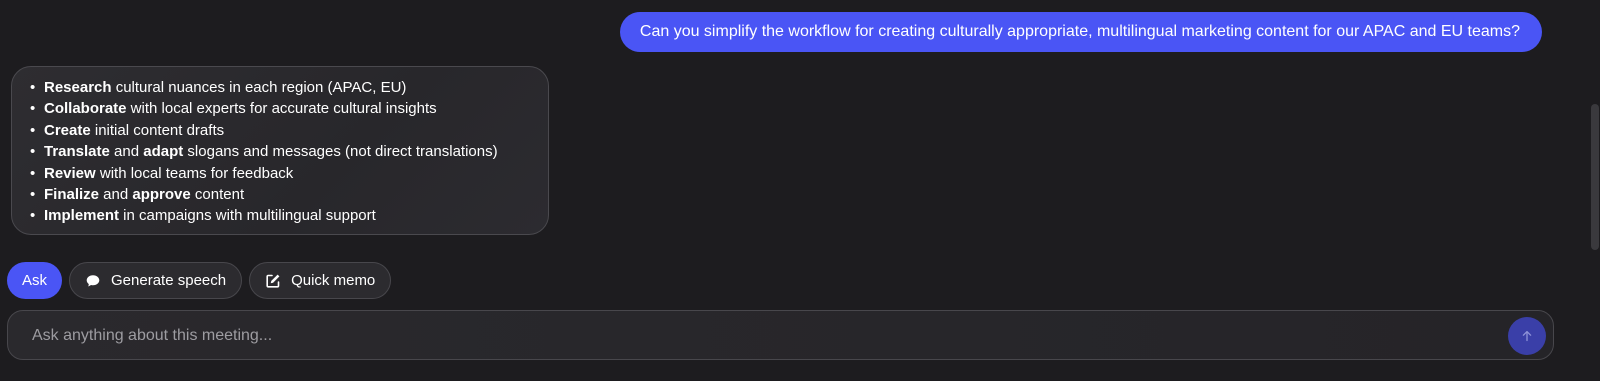 This screenshot has width=1600, height=381. I want to click on message-composer, so click(780, 335).